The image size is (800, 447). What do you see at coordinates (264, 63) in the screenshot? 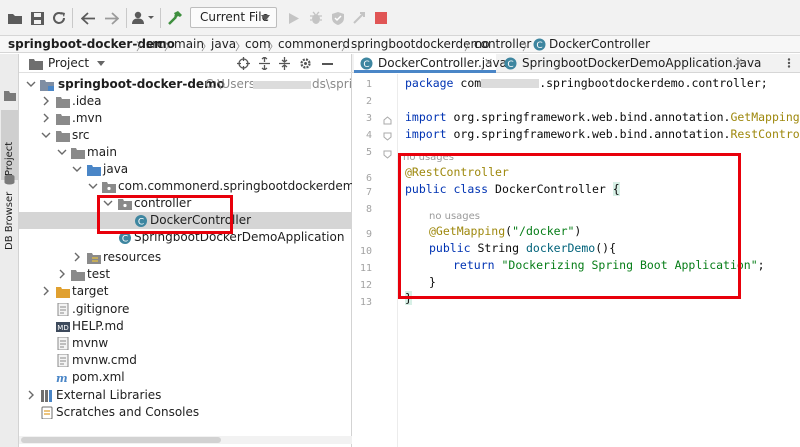
I see `expand-all-icon` at bounding box center [264, 63].